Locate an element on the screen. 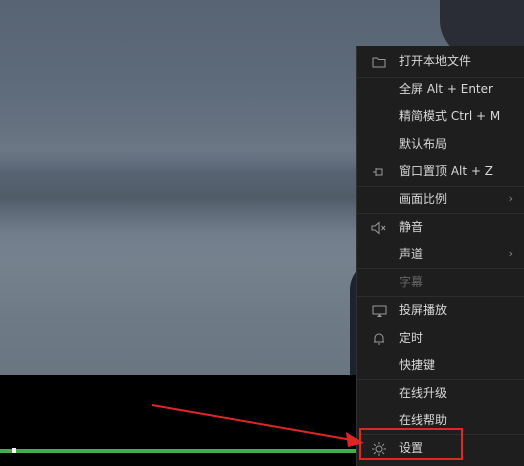  menu-item-cast-screen: 投屏播放 is located at coordinates (440, 310).